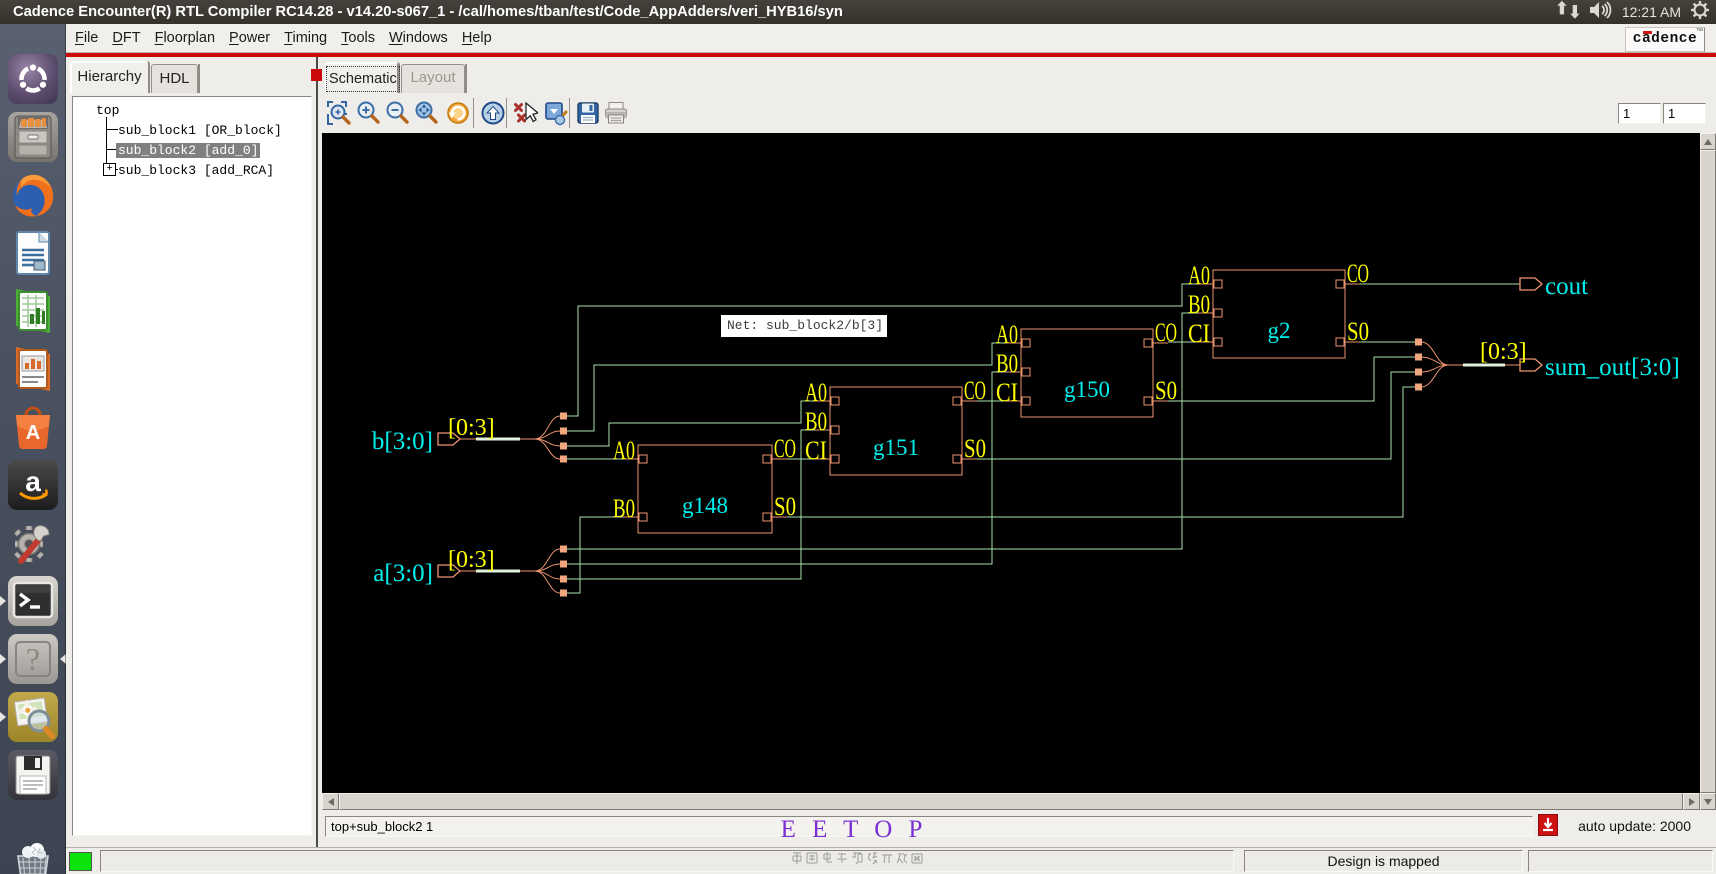 Image resolution: width=1716 pixels, height=874 pixels. I want to click on unity-launcher: Aa?, so click(33, 449).